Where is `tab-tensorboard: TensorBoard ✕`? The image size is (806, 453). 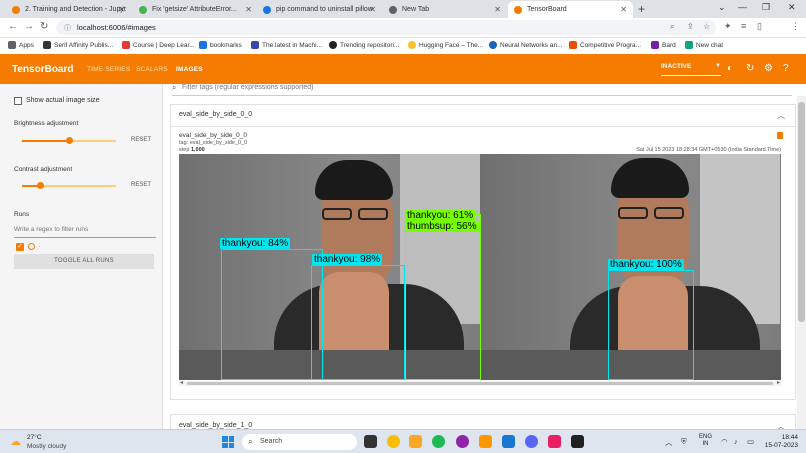
tab-tensorboard: TensorBoard ✕ is located at coordinates (570, 9).